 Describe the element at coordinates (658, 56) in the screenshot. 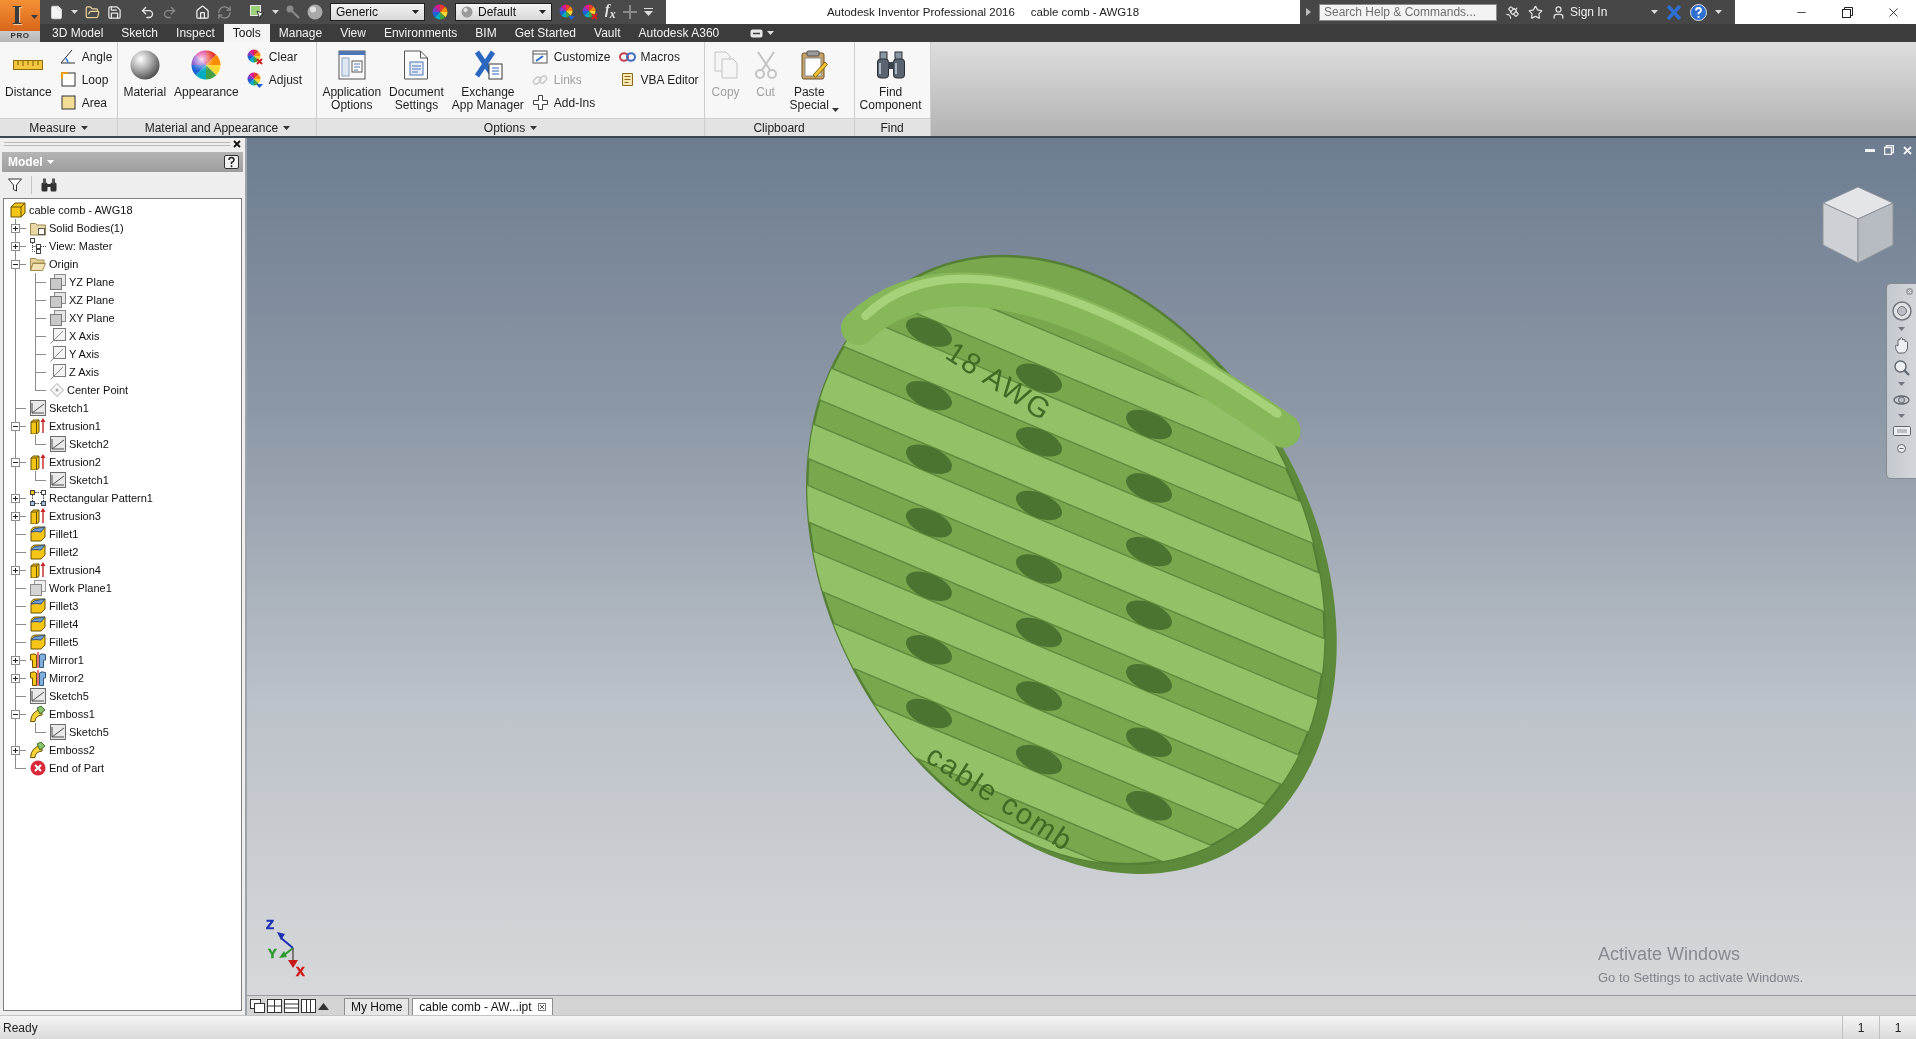

I see `tool-button: Macros` at that location.